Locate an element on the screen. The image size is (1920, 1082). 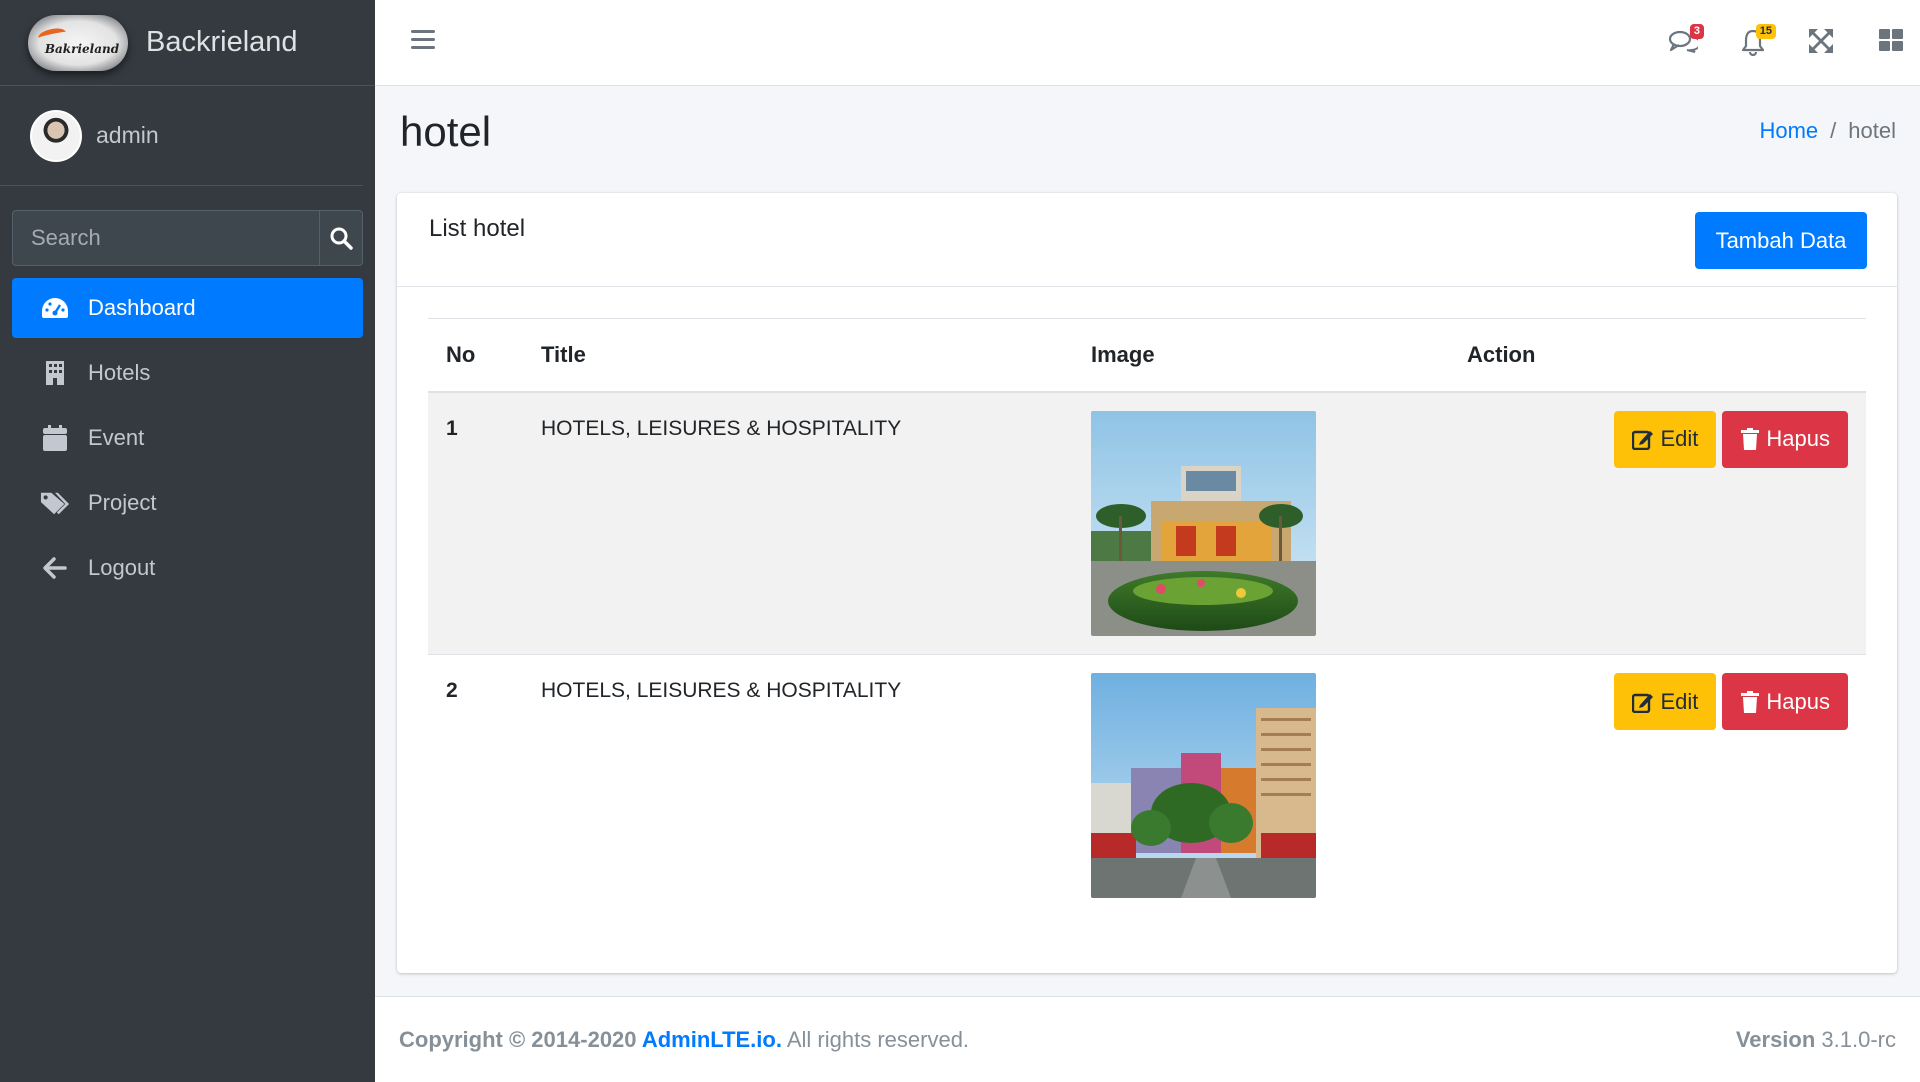
add-data-button: Tambah Data is located at coordinates (1781, 240).